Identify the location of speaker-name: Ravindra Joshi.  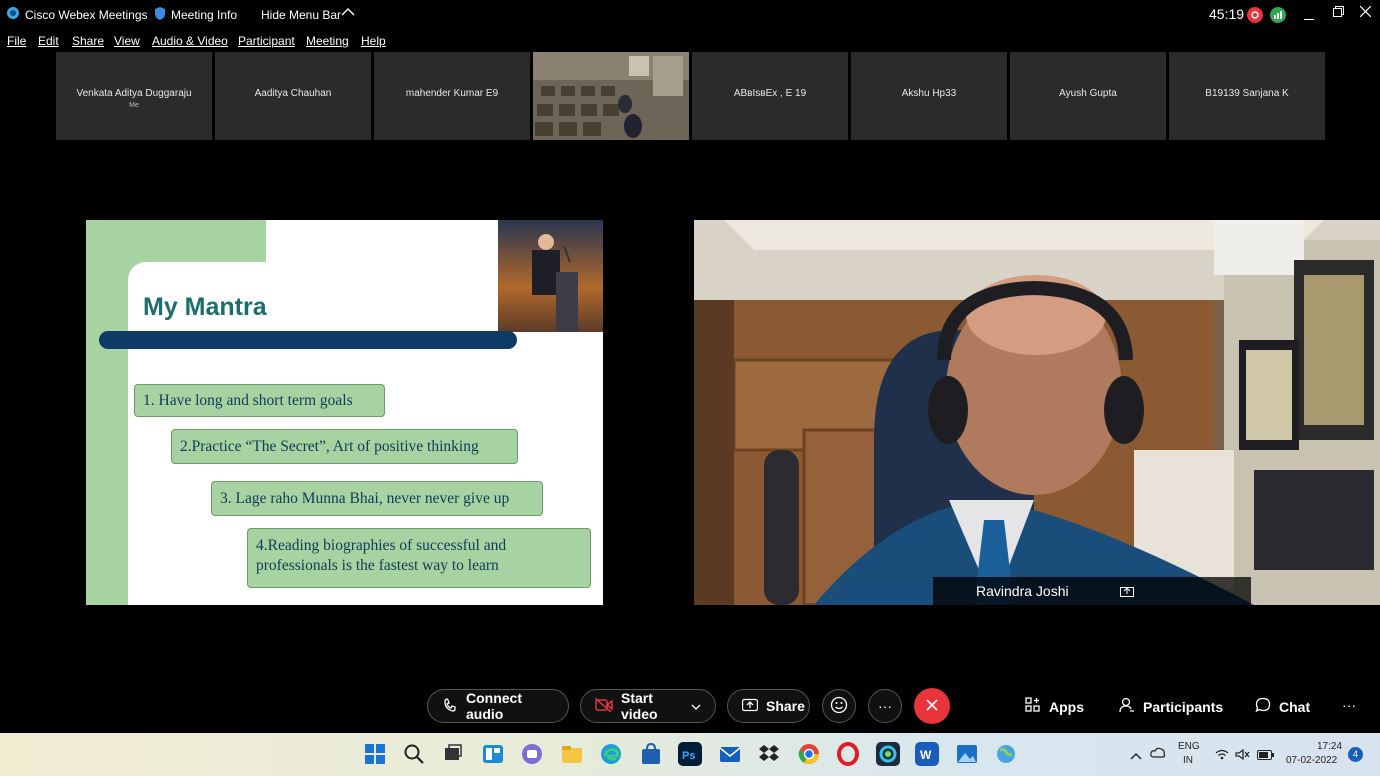
(1022, 591).